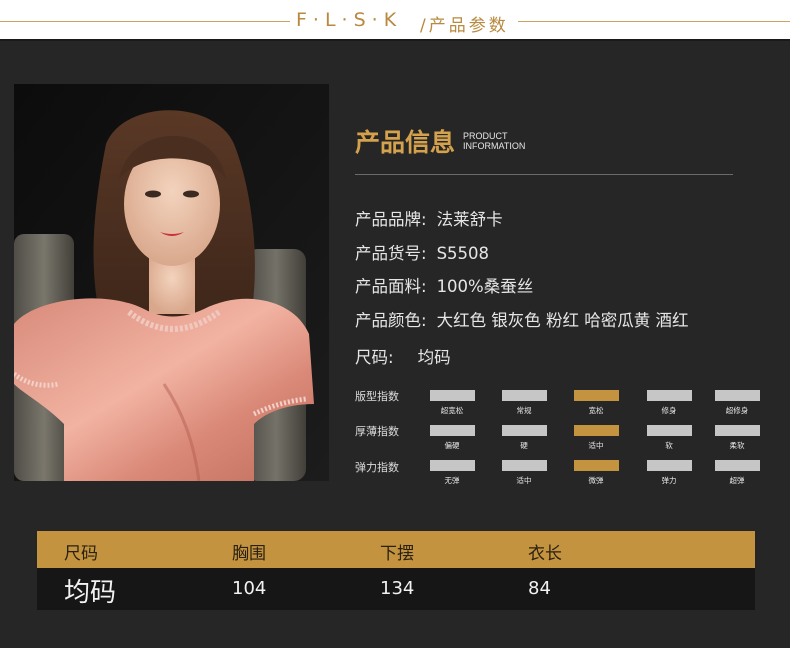 The height and width of the screenshot is (648, 790). Describe the element at coordinates (737, 410) in the screenshot. I see `index-option-label: 超修身` at that location.